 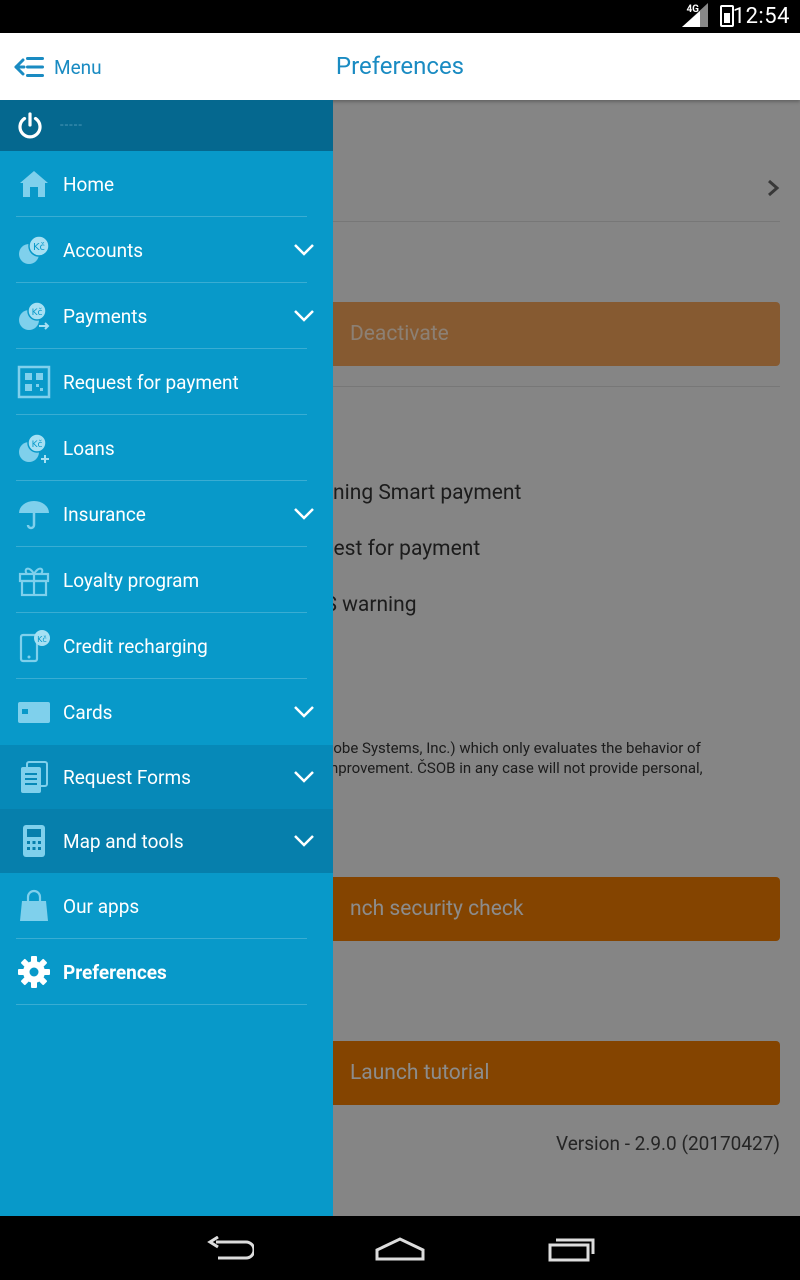 I want to click on nav-item-request-for-payment: Request for payment, so click(x=166, y=382).